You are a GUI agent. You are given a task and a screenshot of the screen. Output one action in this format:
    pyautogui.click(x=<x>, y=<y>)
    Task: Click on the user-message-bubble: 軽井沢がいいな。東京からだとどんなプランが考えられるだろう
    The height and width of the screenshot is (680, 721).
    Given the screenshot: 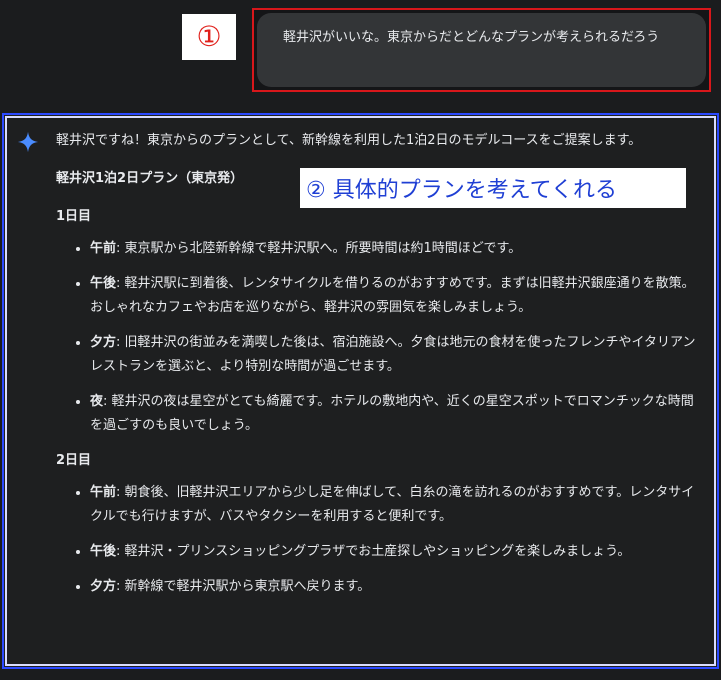 What is the action you would take?
    pyautogui.click(x=481, y=50)
    